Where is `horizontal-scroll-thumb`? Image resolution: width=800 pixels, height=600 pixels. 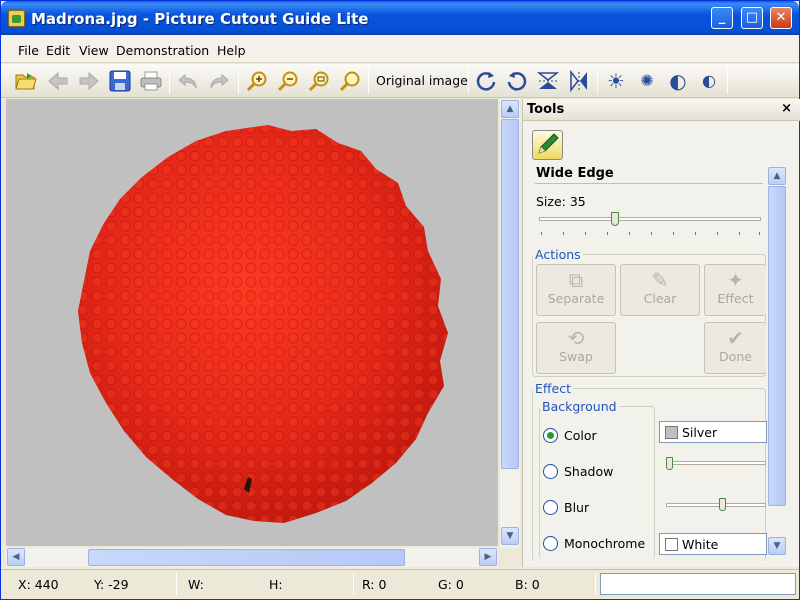
horizontal-scroll-thumb is located at coordinates (246, 557).